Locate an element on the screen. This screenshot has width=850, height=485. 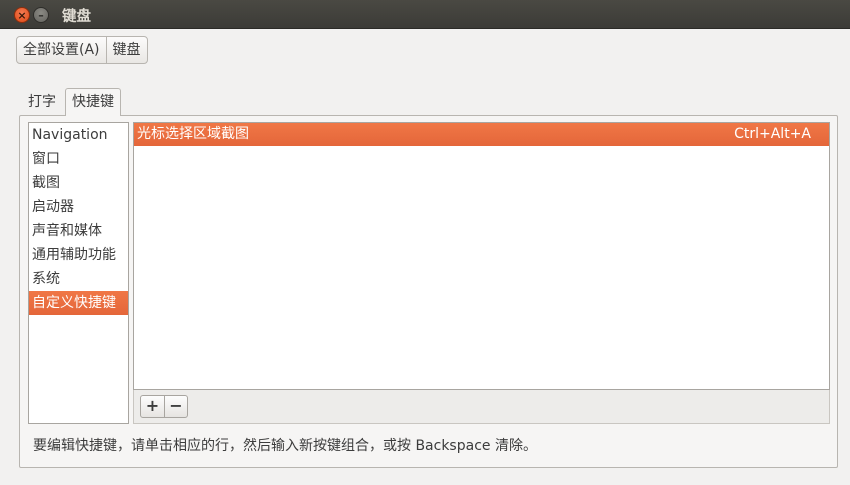
category-item-system: 系统 is located at coordinates (78, 279).